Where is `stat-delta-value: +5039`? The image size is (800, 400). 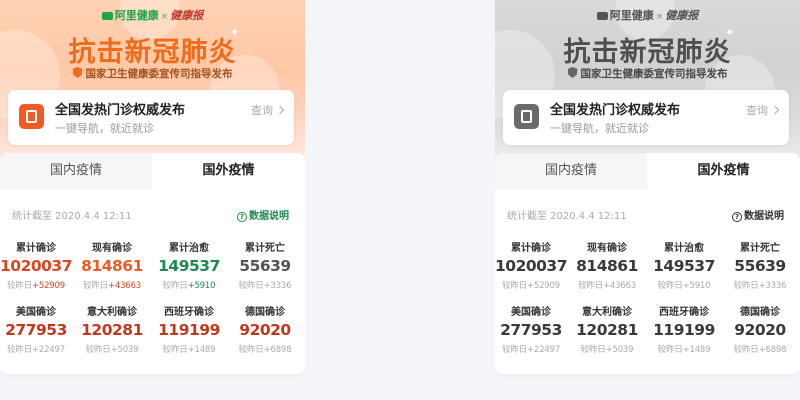 stat-delta-value: +5039 is located at coordinates (619, 350).